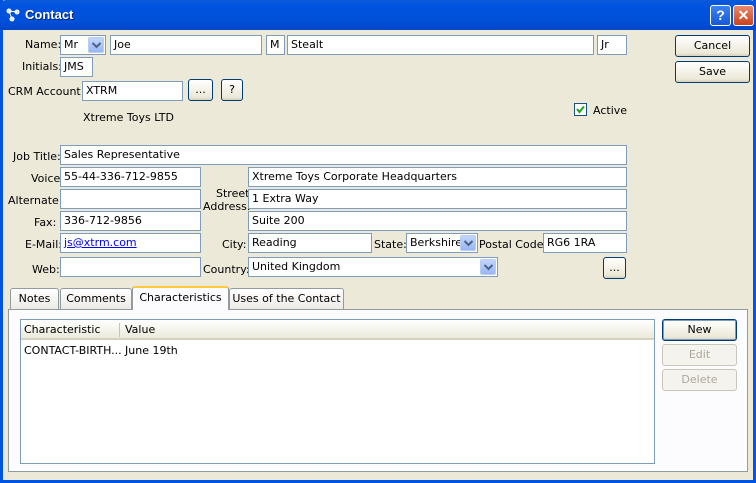 This screenshot has width=756, height=483. Describe the element at coordinates (390, 244) in the screenshot. I see `state-label: State:` at that location.